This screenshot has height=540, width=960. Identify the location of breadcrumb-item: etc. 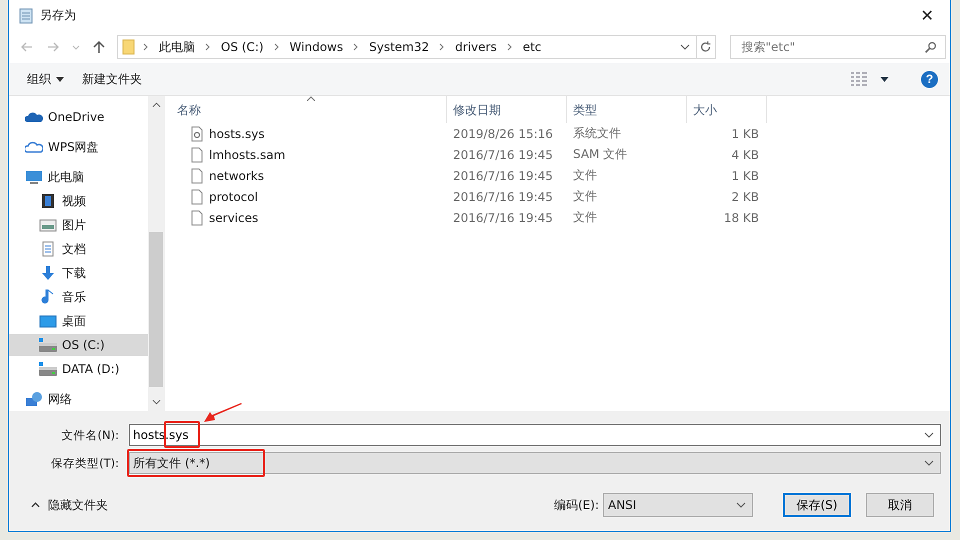
(532, 47).